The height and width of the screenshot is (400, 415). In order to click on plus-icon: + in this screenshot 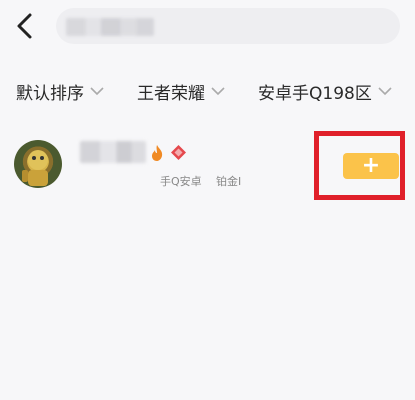, I will do `click(371, 165)`.